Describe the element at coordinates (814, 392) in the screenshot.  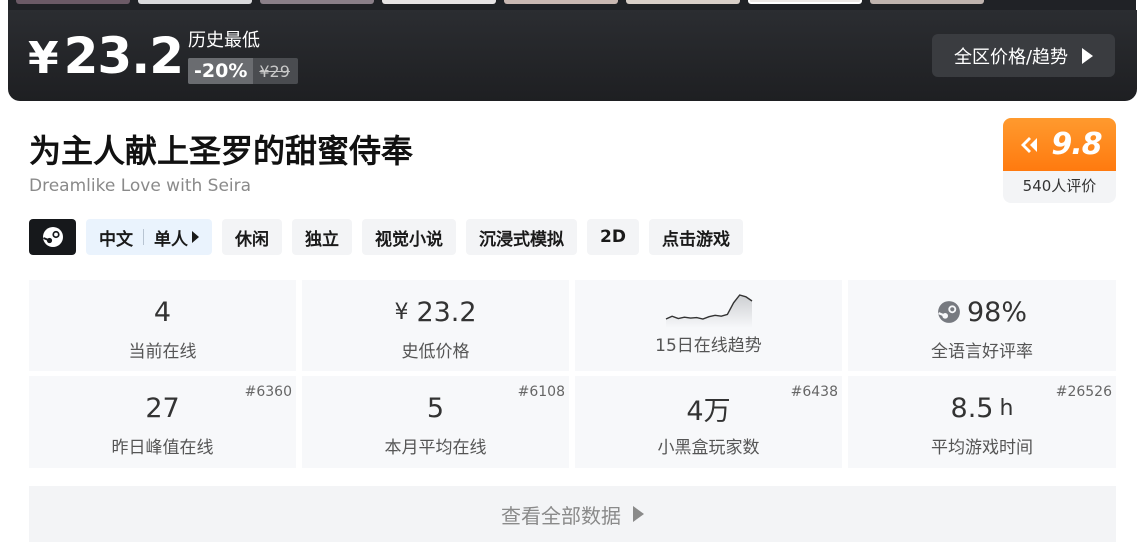
I see `rank-badge: #6438` at that location.